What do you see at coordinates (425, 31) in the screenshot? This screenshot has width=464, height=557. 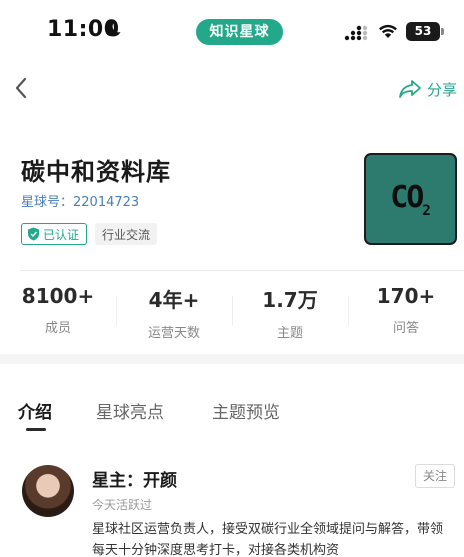 I see `battery-icon: 53` at bounding box center [425, 31].